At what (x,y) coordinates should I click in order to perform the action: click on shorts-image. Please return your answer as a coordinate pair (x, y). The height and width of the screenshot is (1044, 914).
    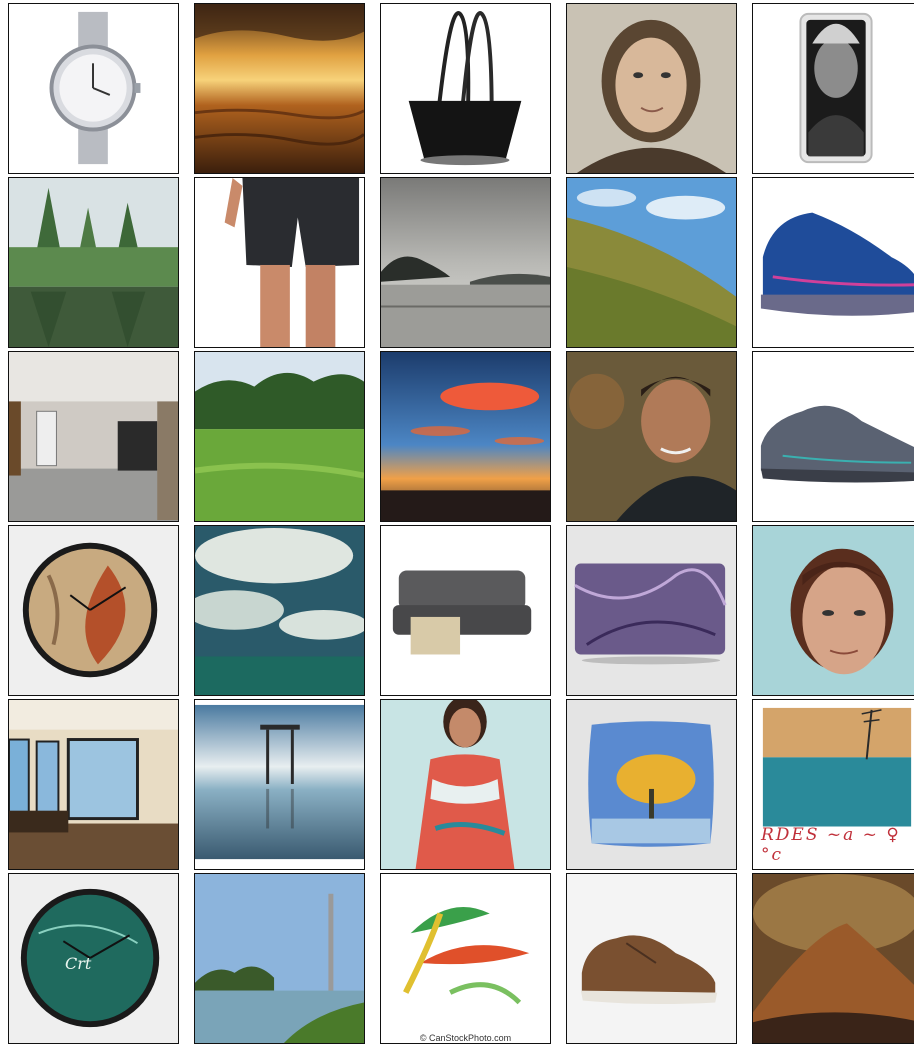
    Looking at the image, I should click on (279, 262).